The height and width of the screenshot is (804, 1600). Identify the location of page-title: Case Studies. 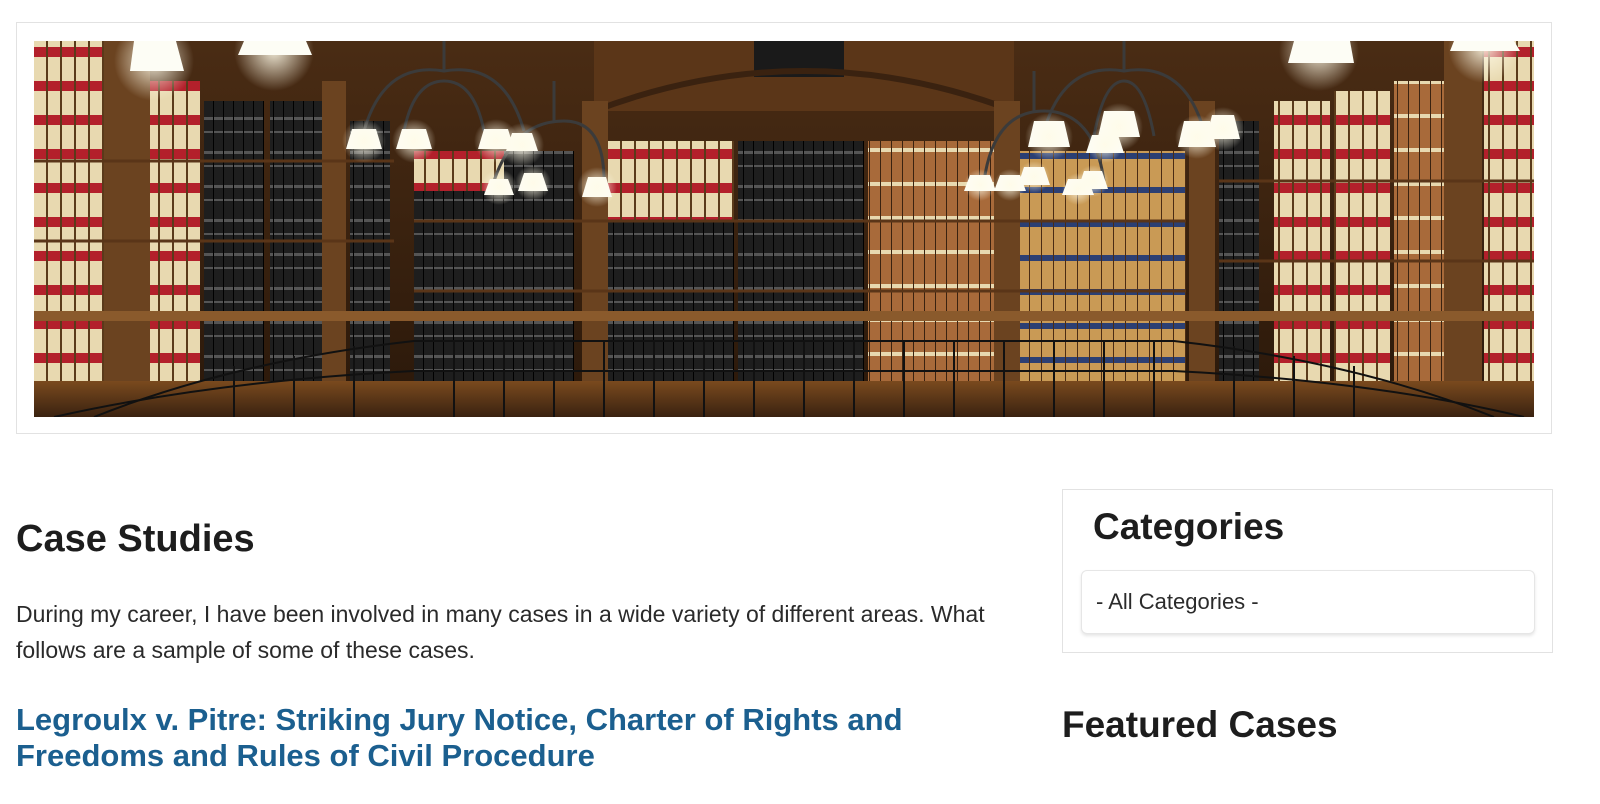
(135, 539).